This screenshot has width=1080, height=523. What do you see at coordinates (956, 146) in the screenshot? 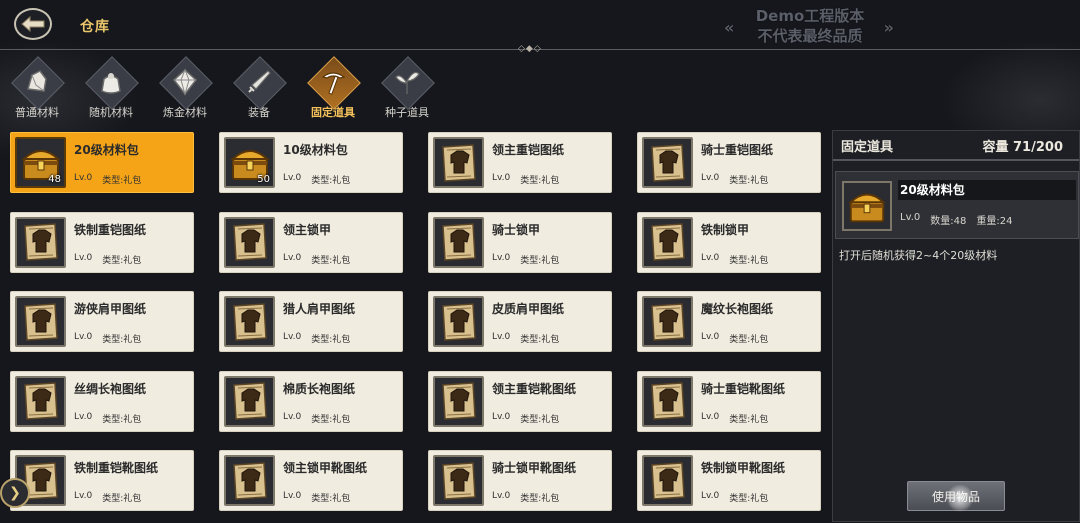
I see `panel-header: 固定道具 容量 71/200` at bounding box center [956, 146].